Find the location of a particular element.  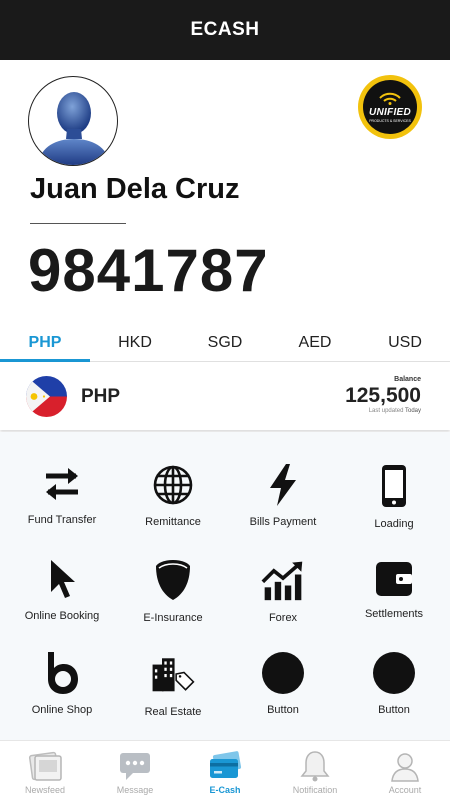

remittance-button: Remittance is located at coordinates (173, 480).